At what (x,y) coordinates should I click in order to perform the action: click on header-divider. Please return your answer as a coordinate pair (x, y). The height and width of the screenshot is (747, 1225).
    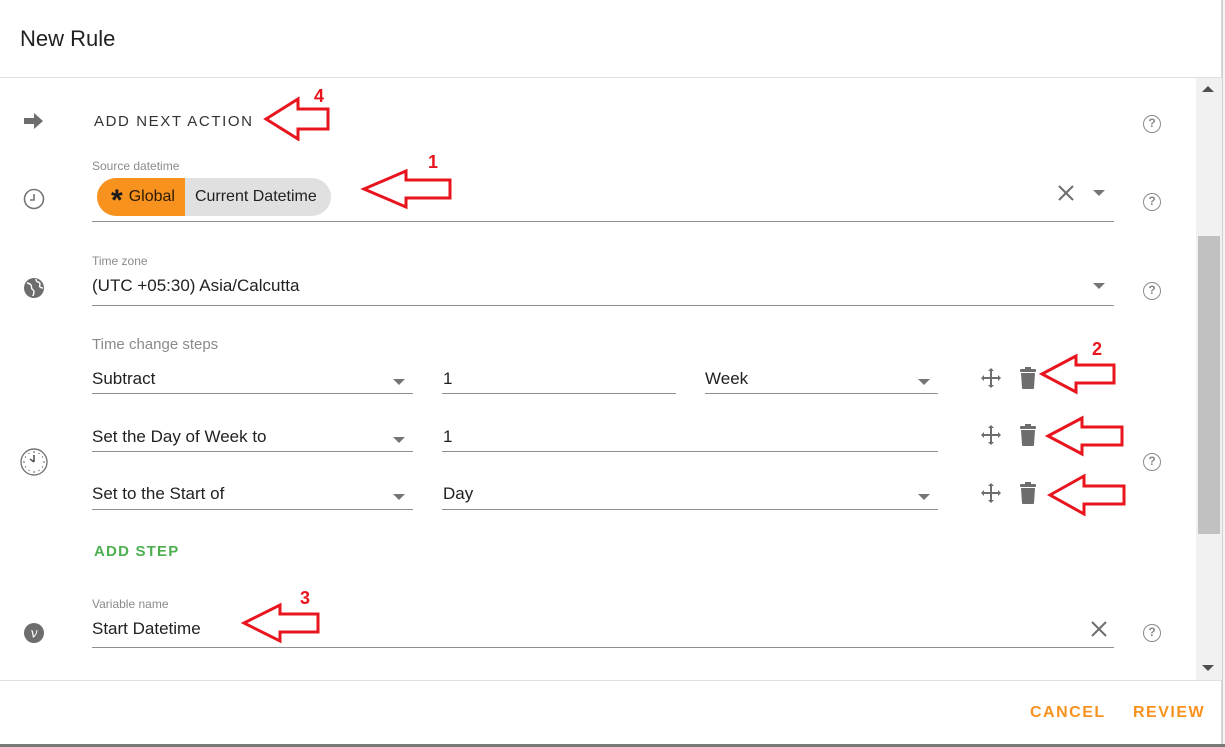
    Looking at the image, I should click on (611, 77).